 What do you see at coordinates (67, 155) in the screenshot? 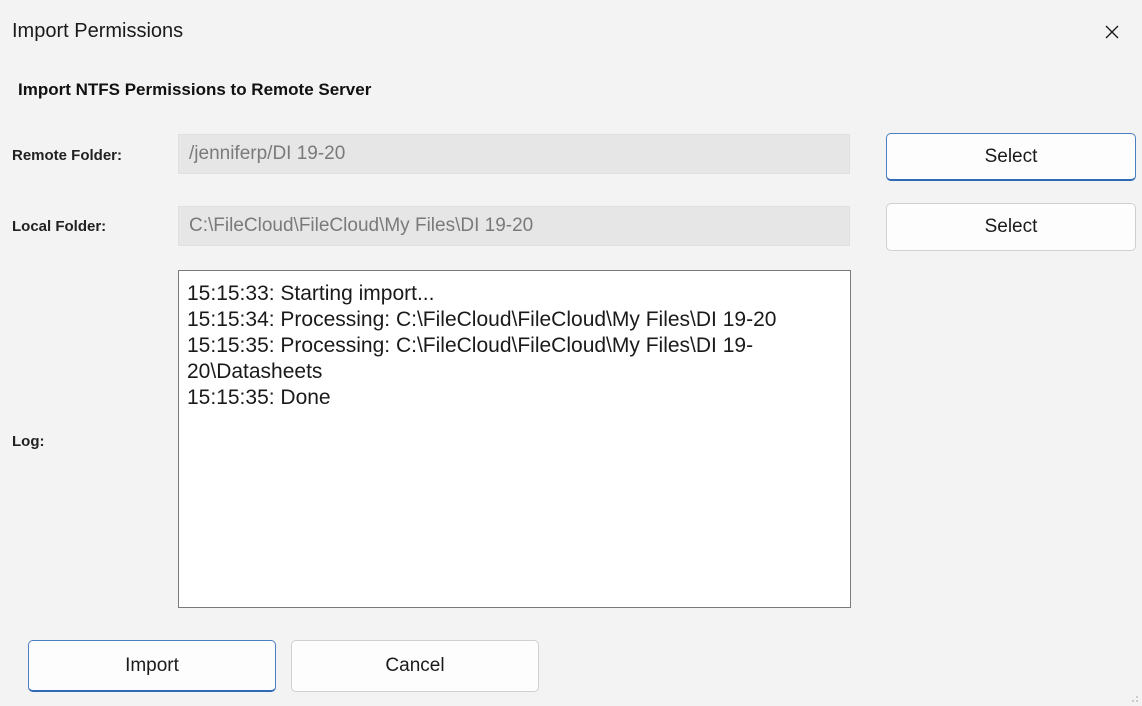
I see `remote-folder-label: Remote Folder:` at bounding box center [67, 155].